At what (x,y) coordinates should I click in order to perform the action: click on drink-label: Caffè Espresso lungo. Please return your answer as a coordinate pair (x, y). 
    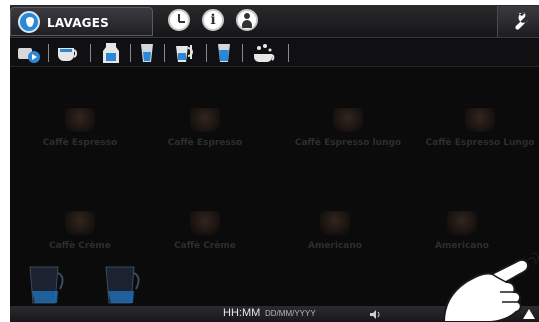
    Looking at the image, I should click on (348, 143).